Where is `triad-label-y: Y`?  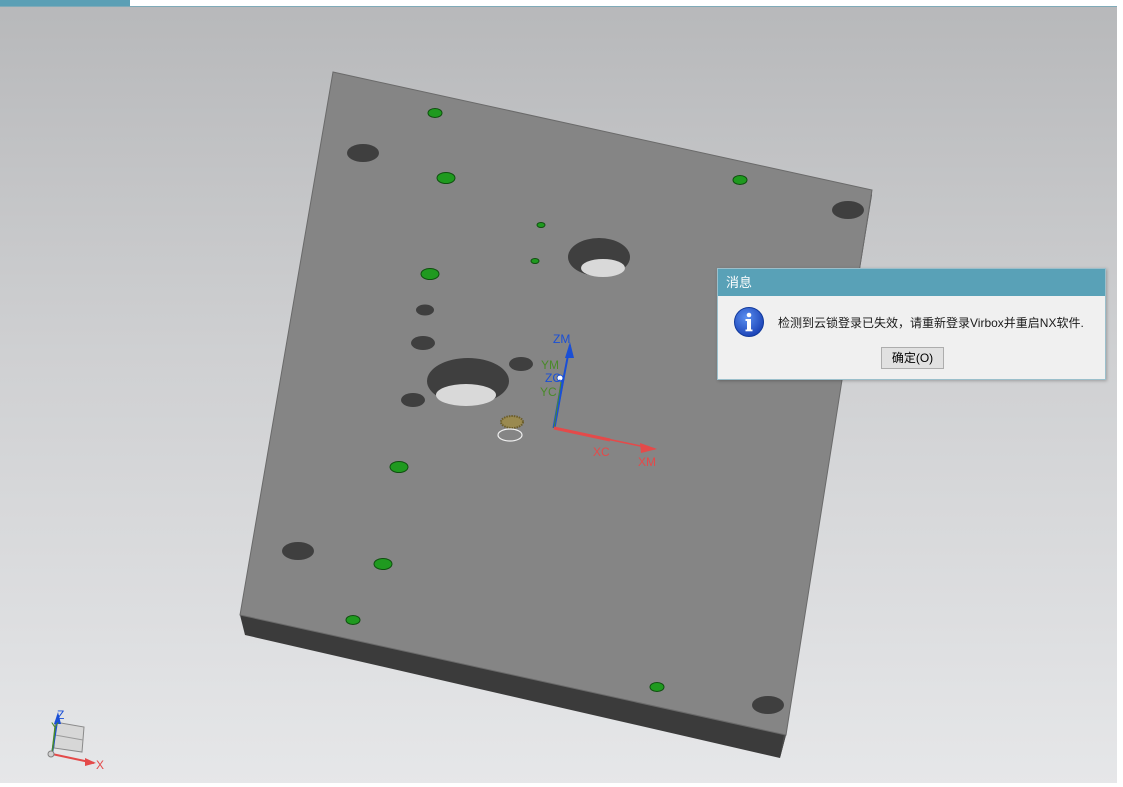 triad-label-y: Y is located at coordinates (55, 727).